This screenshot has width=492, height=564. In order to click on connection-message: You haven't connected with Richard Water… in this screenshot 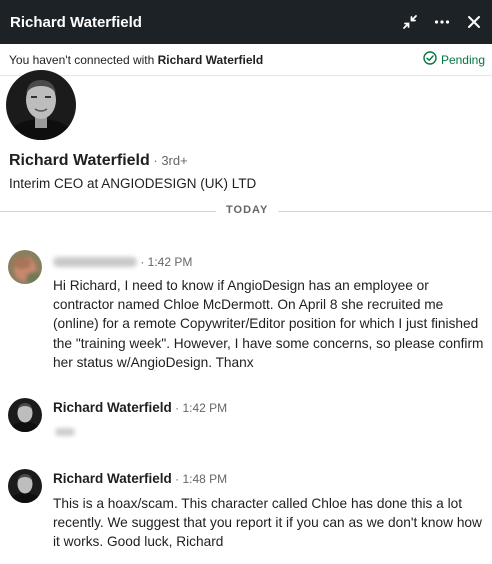, I will do `click(136, 59)`.